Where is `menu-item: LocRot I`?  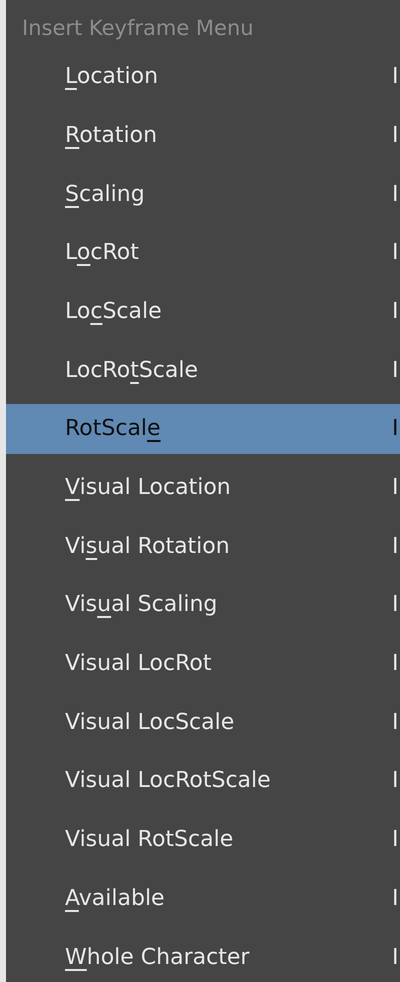
menu-item: LocRot I is located at coordinates (203, 253).